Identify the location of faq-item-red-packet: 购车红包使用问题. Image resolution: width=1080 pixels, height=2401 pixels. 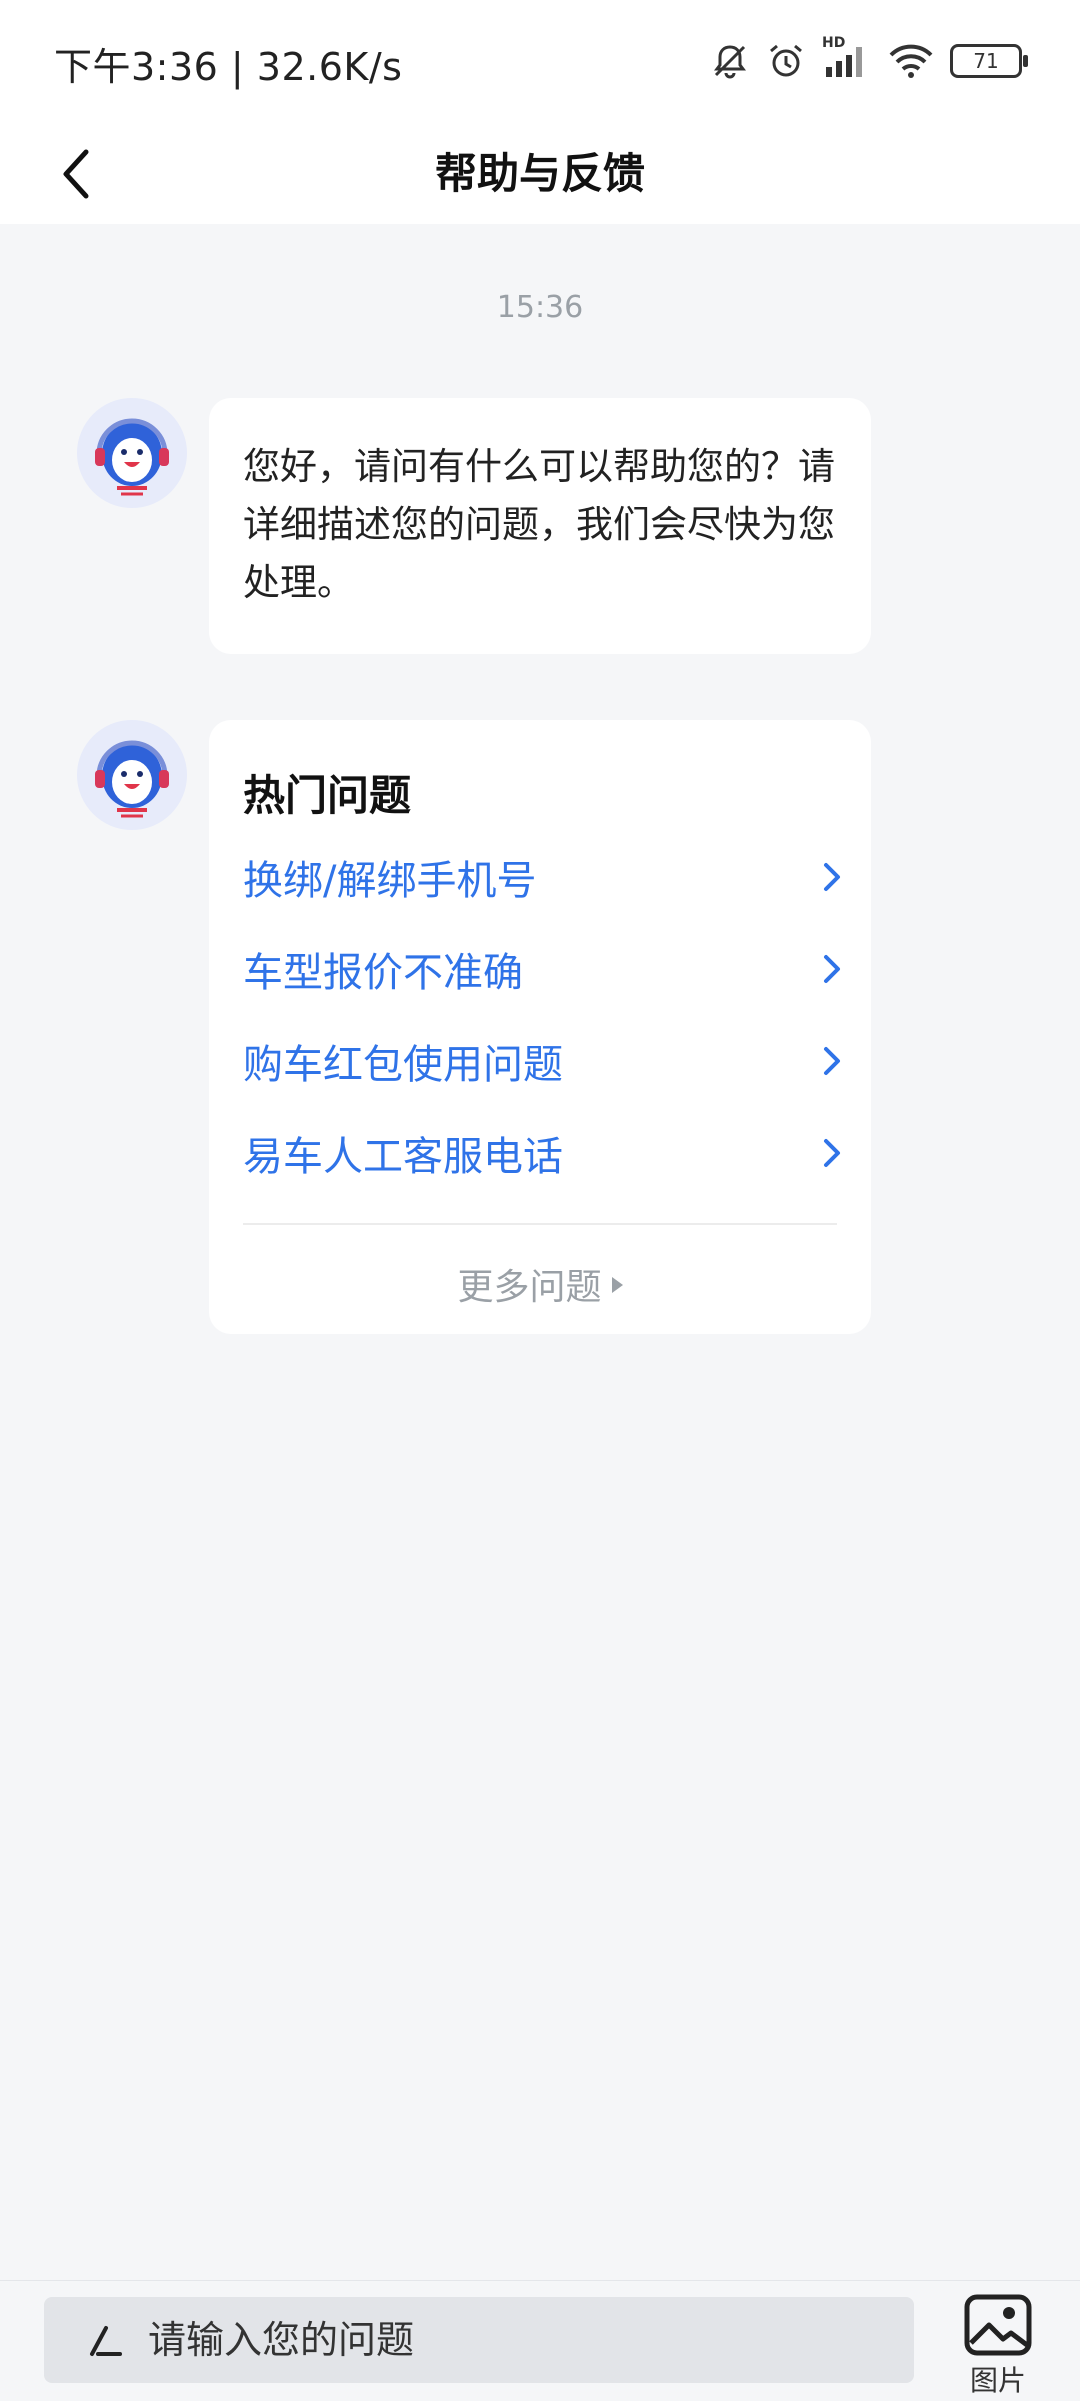
(545, 1061).